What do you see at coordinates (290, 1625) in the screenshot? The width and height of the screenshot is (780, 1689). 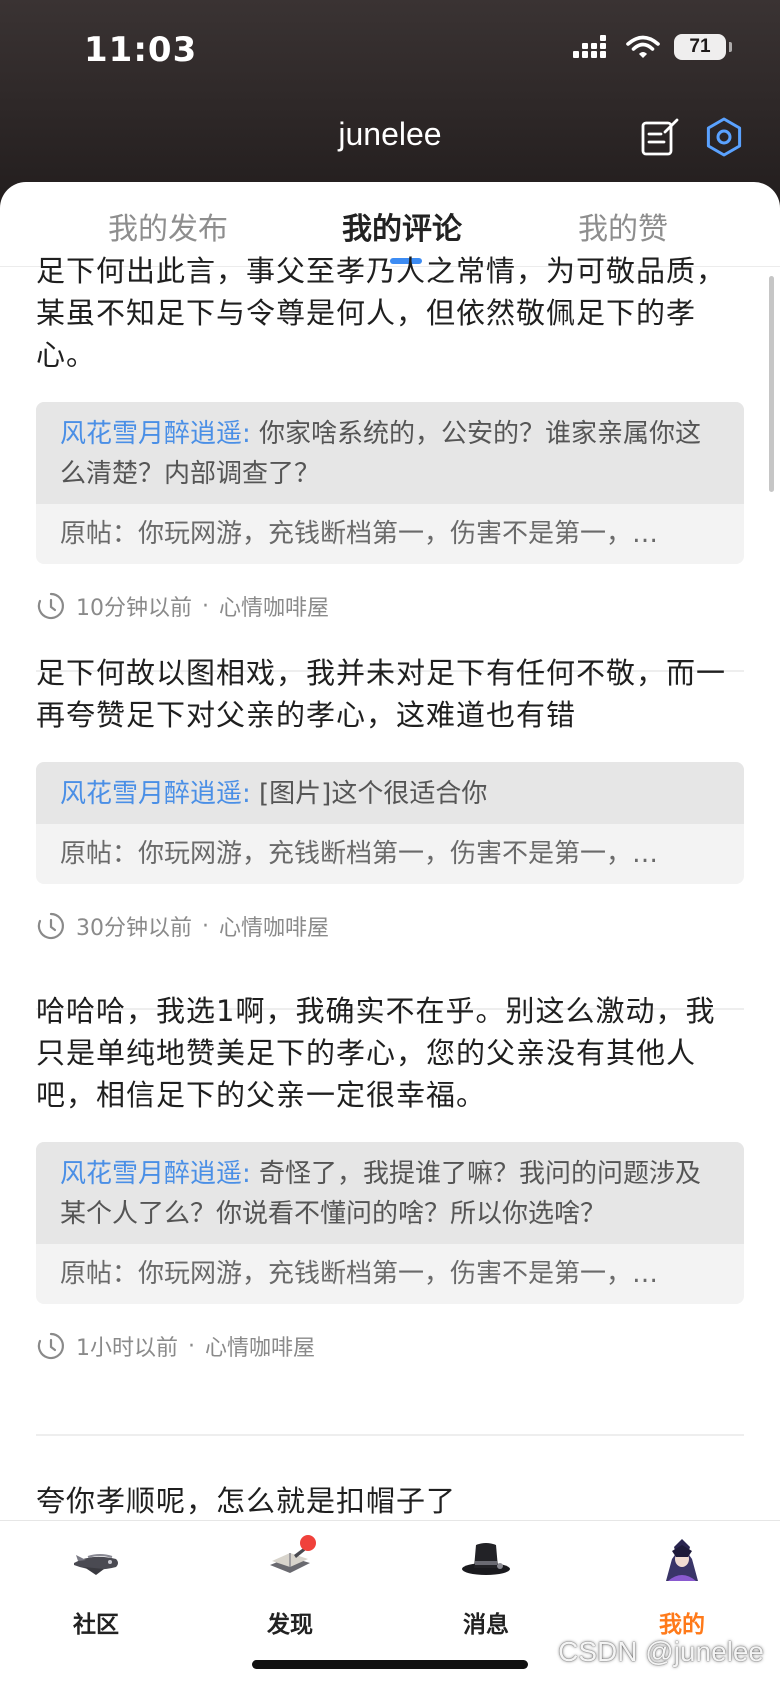 I see `nav-label: 发现` at bounding box center [290, 1625].